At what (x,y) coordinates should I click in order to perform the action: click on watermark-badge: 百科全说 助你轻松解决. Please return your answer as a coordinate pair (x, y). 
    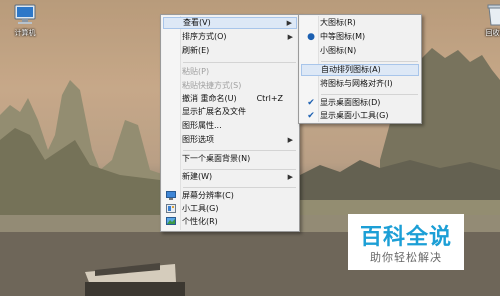
    Looking at the image, I should click on (406, 242).